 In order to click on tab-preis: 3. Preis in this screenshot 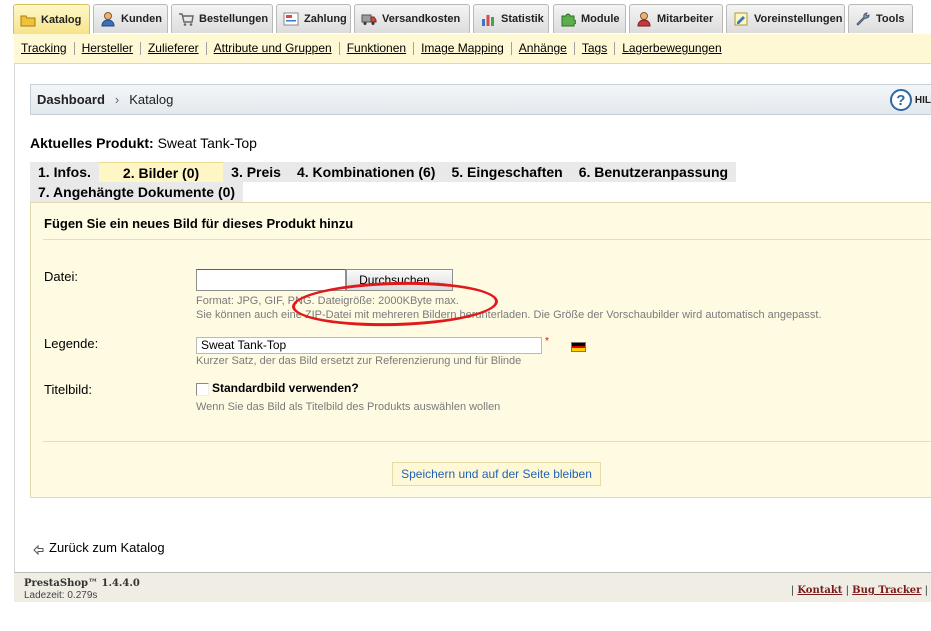, I will do `click(256, 172)`.